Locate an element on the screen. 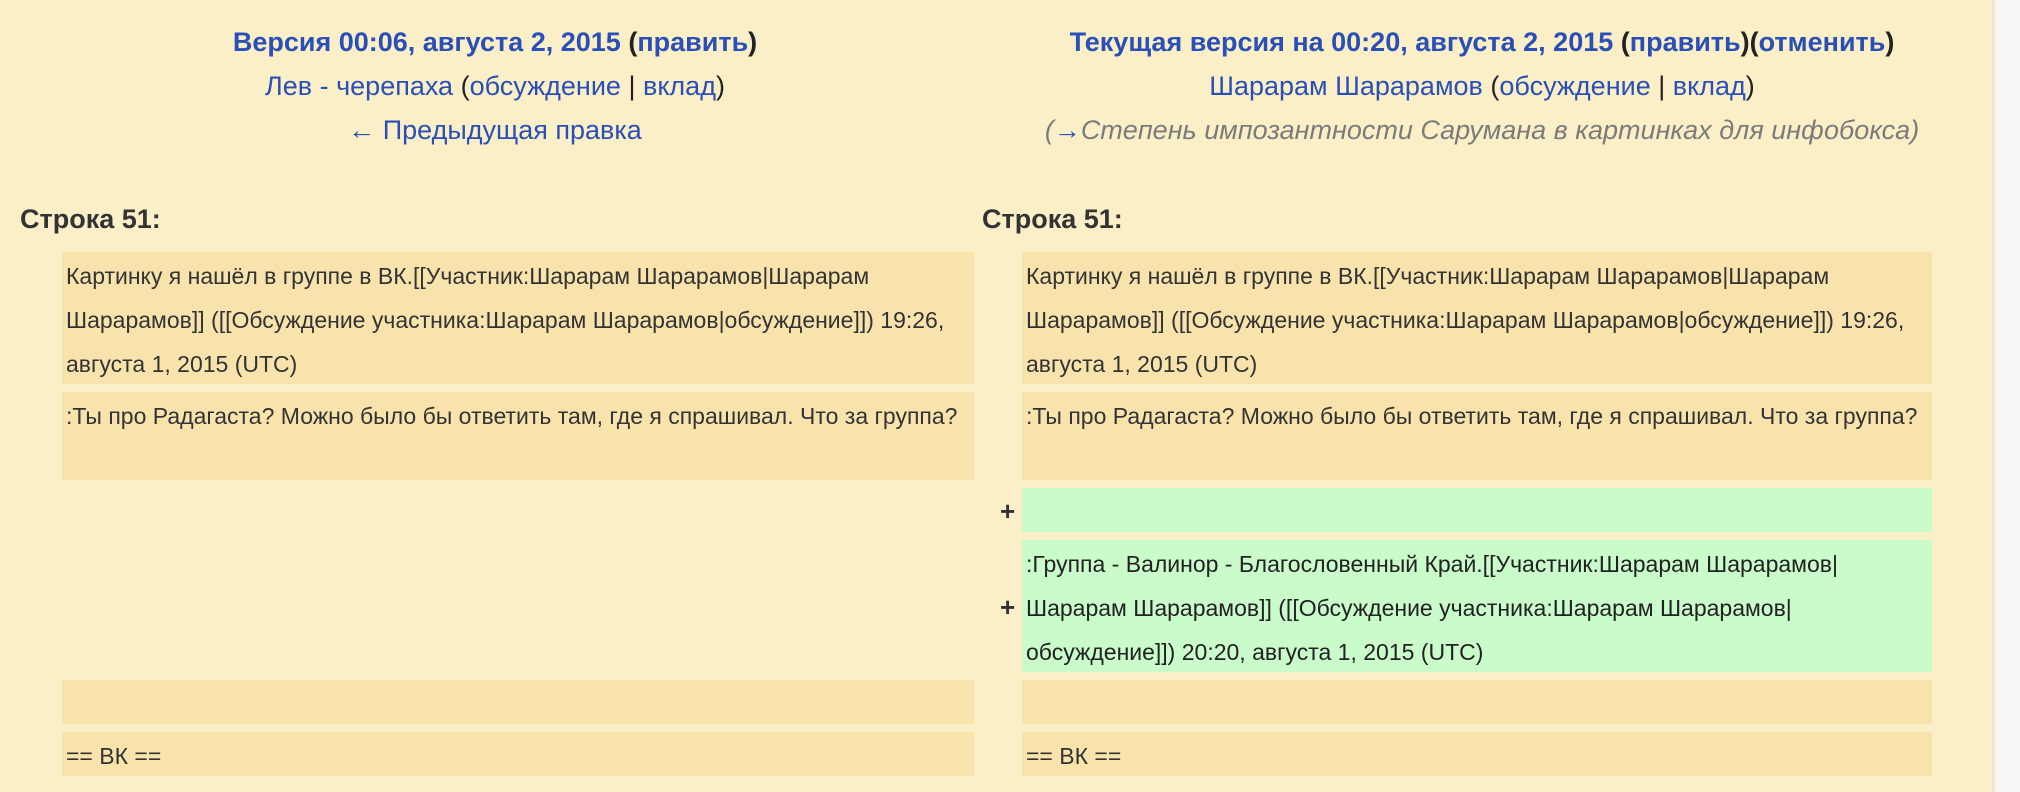 The height and width of the screenshot is (792, 2020). previous-edit-link: ← Предыдущая правка is located at coordinates (495, 130).